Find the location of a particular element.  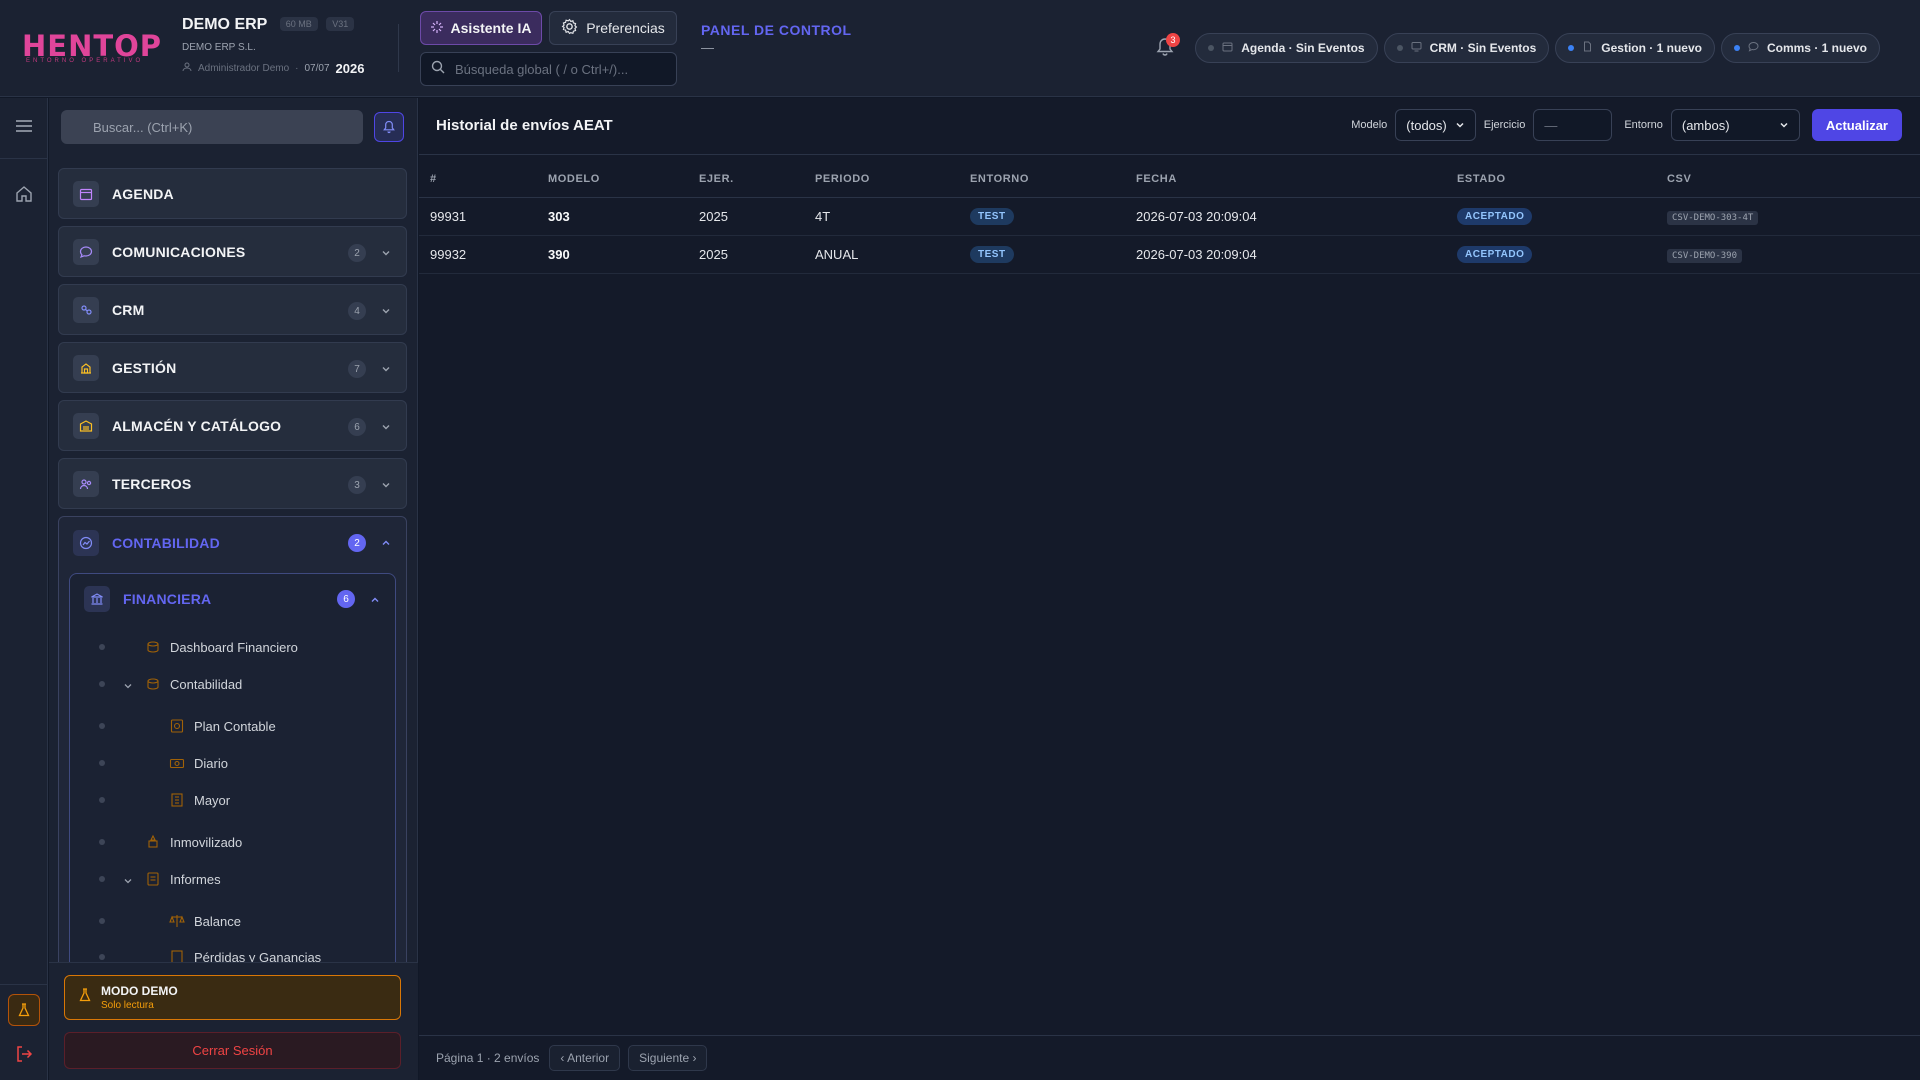

pin-notifications-button is located at coordinates (389, 127).